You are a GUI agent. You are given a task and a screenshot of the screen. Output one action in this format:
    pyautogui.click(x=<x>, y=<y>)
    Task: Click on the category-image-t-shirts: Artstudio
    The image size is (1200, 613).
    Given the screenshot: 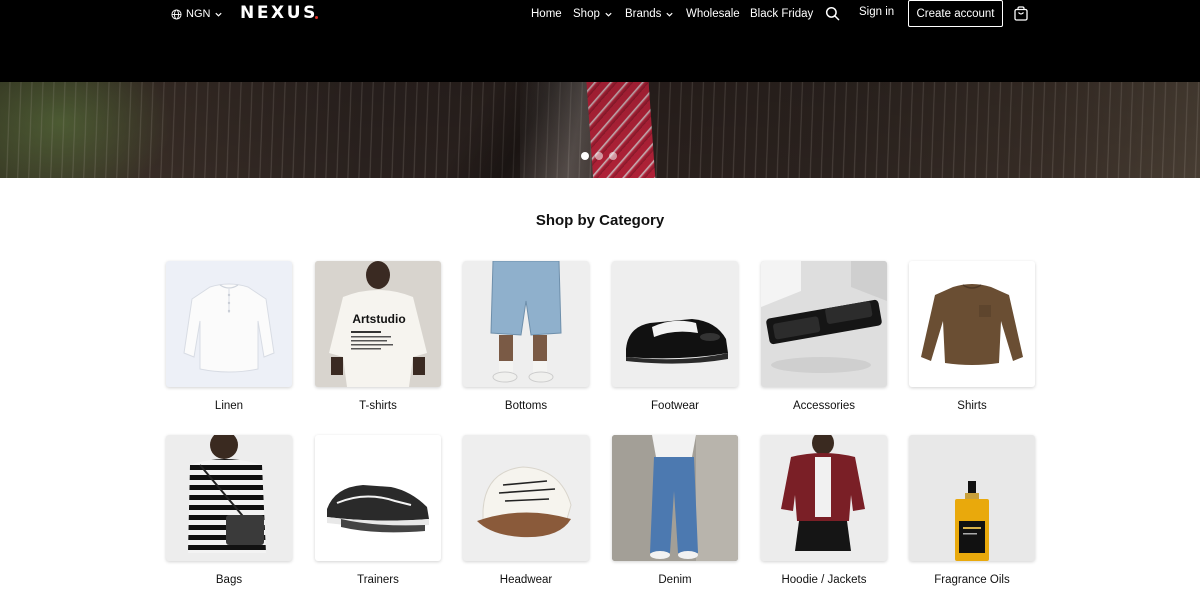 What is the action you would take?
    pyautogui.click(x=378, y=324)
    